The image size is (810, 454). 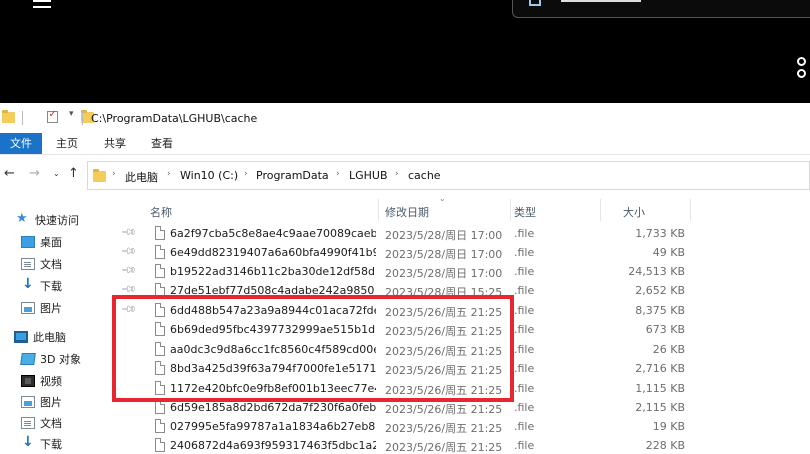 I want to click on column-header-size: 大小, so click(x=634, y=212).